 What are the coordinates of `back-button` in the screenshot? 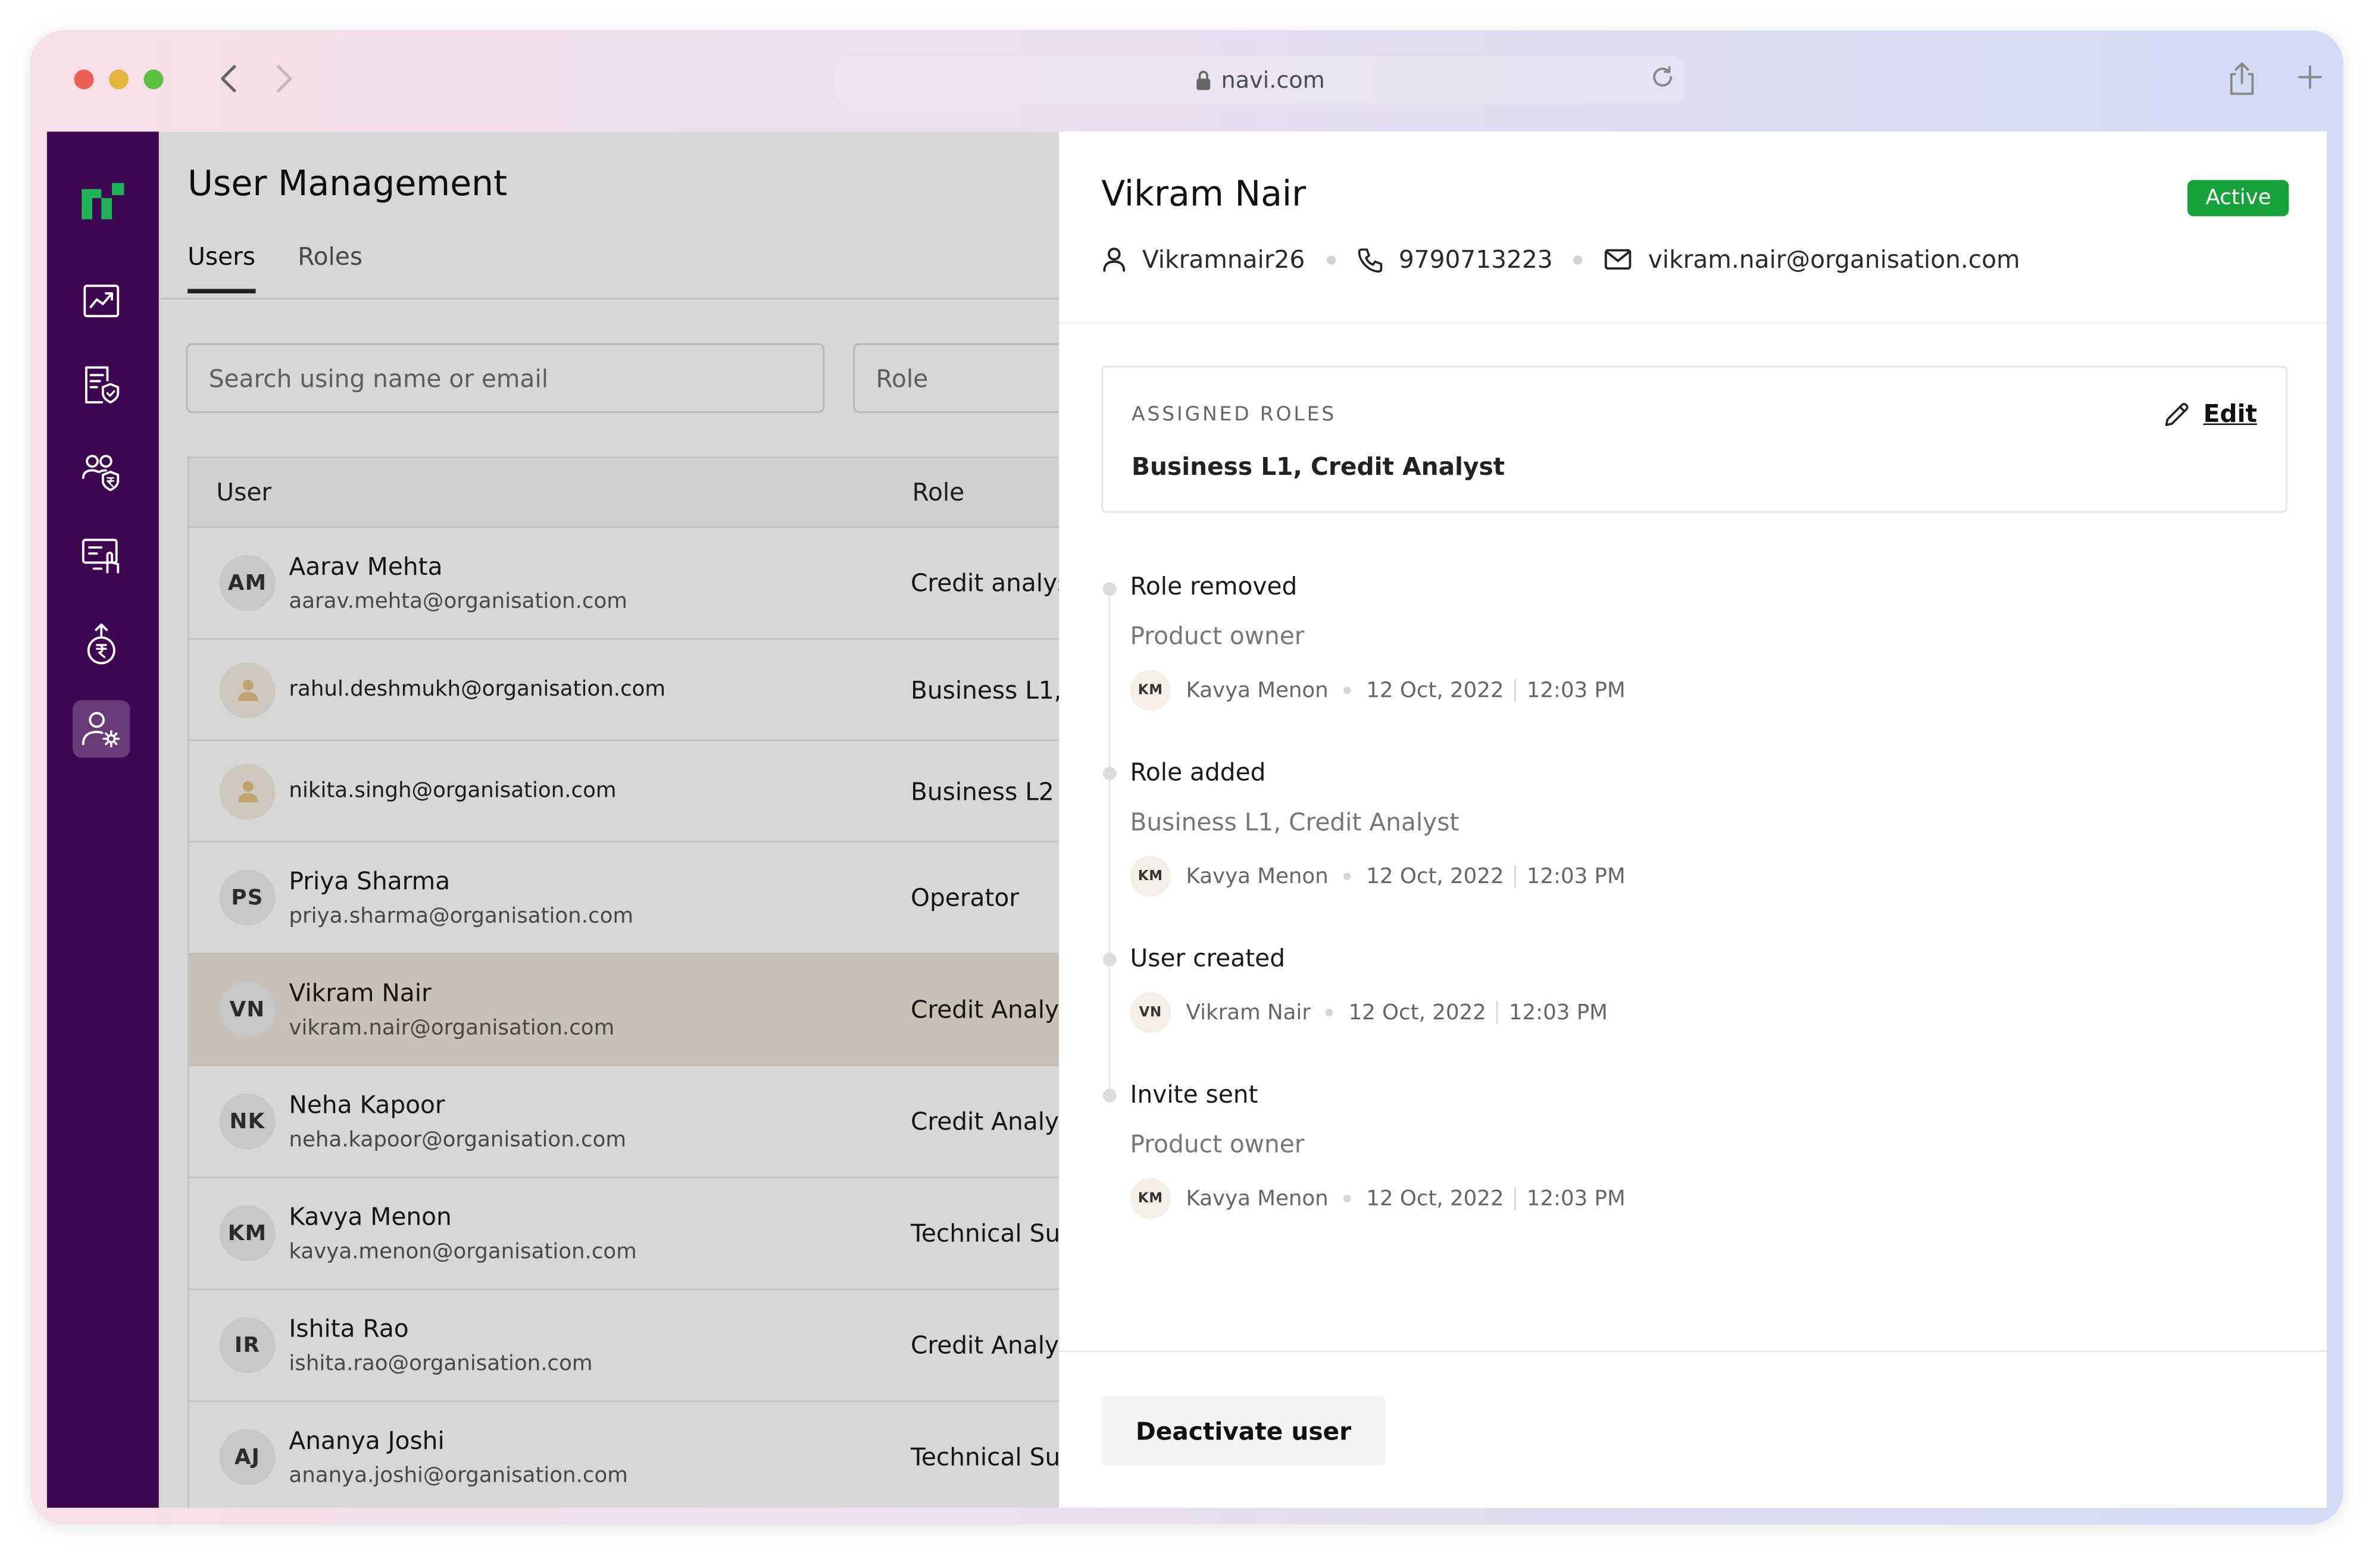 It's located at (228, 79).